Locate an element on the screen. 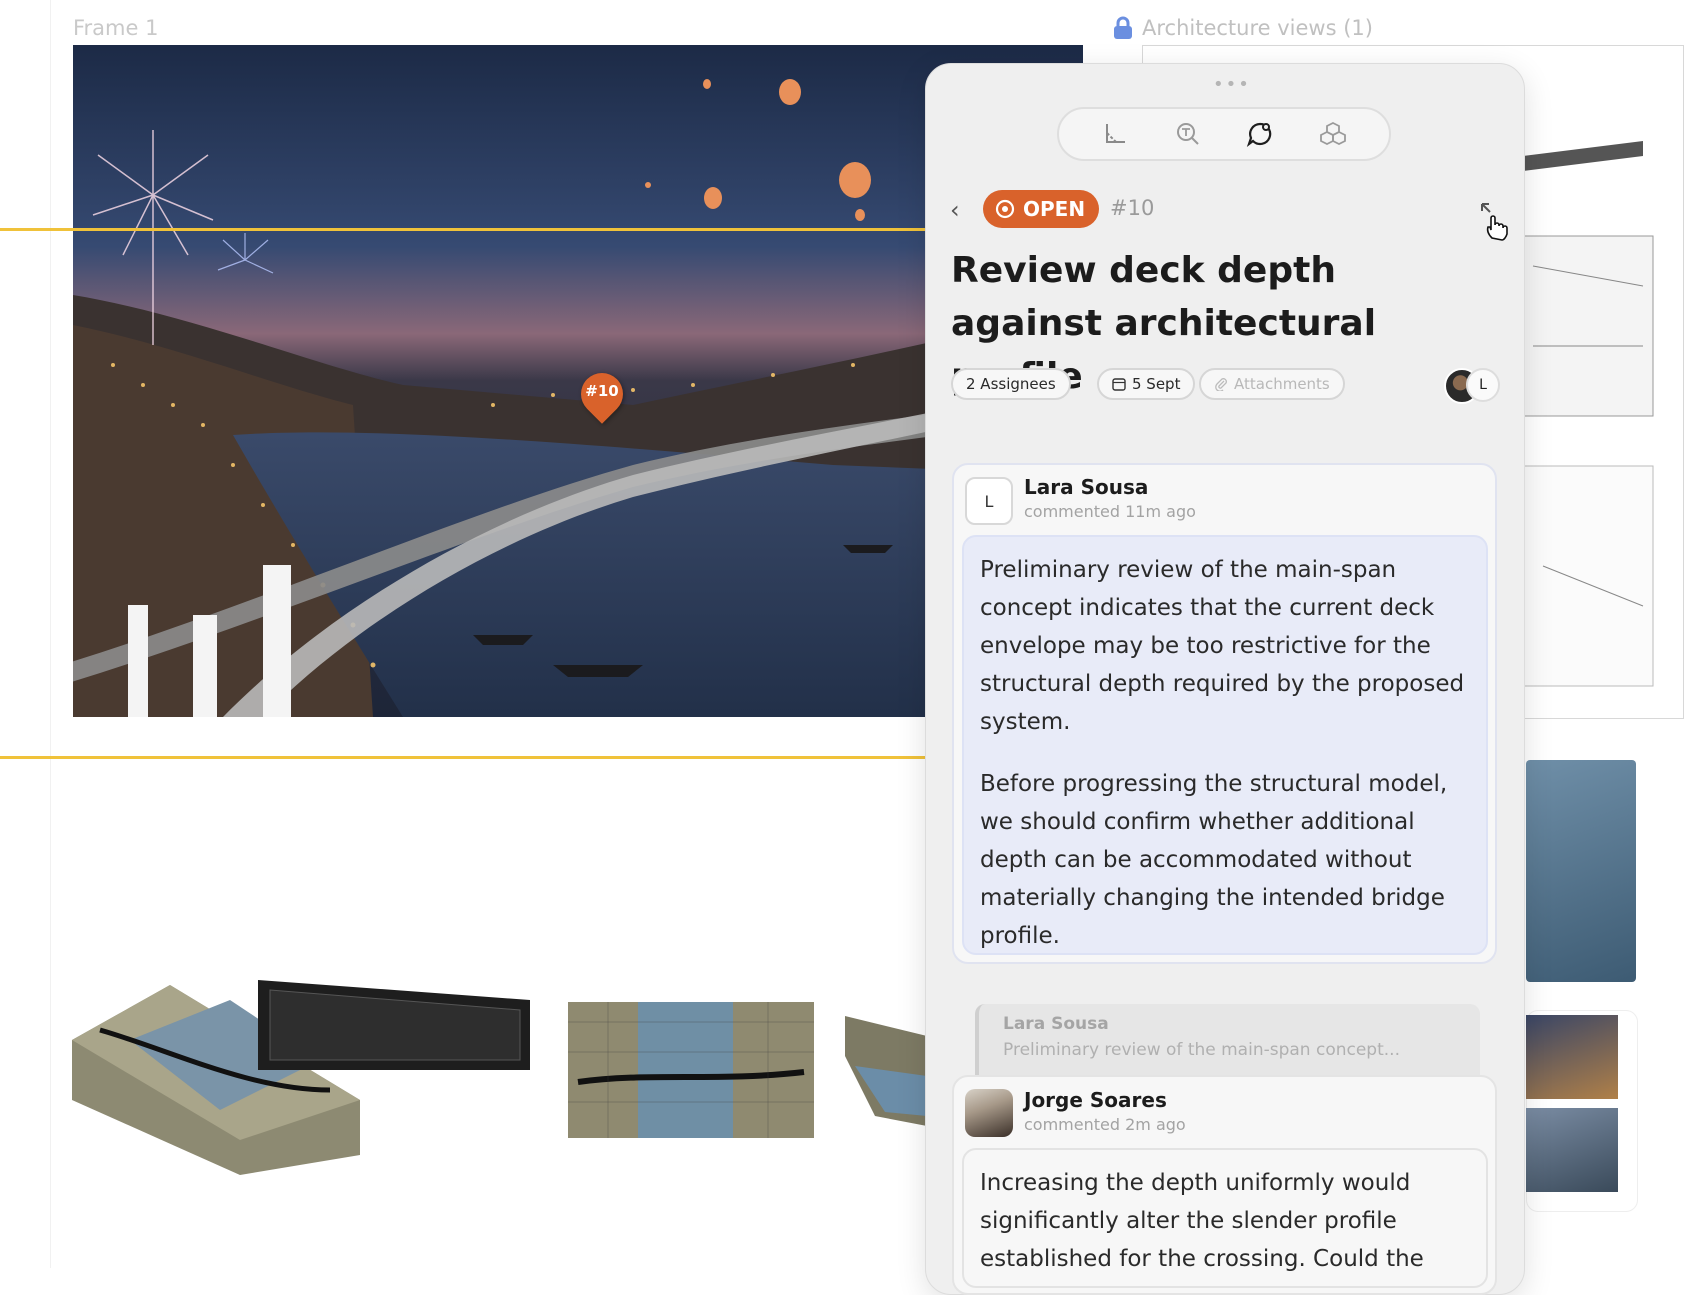  panel-drag-handle: ••• is located at coordinates (1232, 84).